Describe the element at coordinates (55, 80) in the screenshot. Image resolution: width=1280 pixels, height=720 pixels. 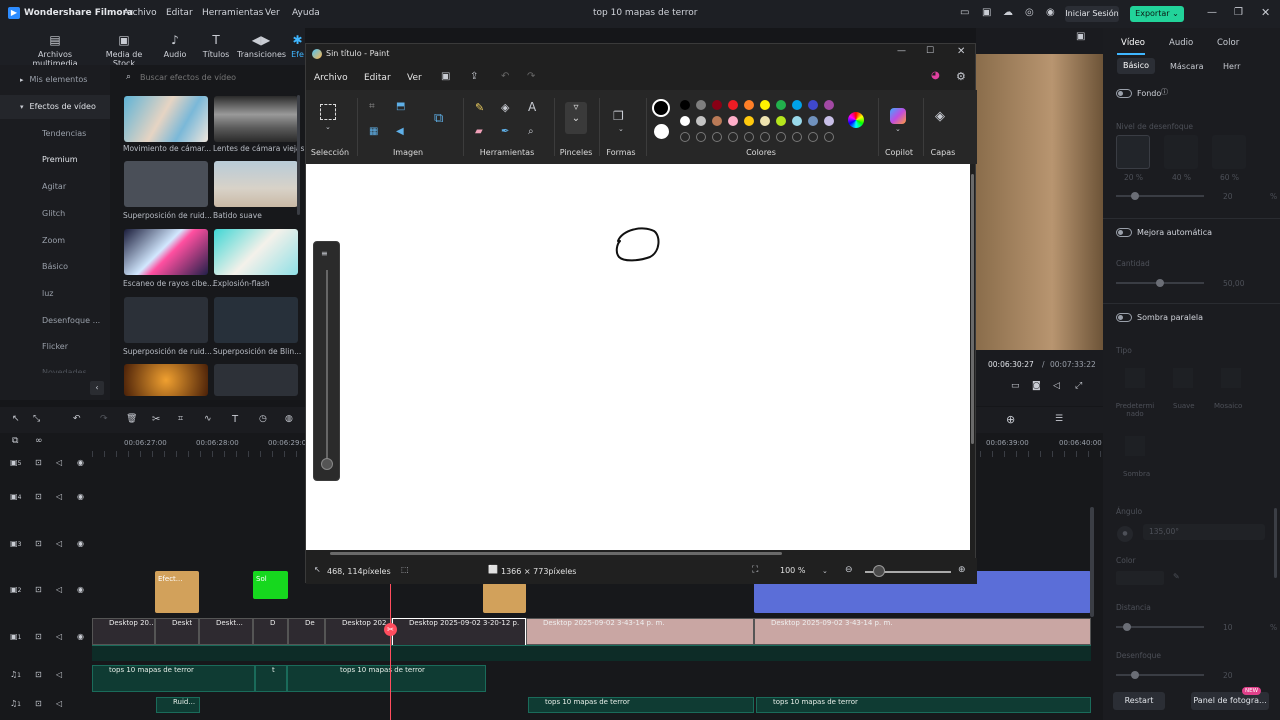
I see `category-mis-elementos: ▸ Mis elementos` at that location.